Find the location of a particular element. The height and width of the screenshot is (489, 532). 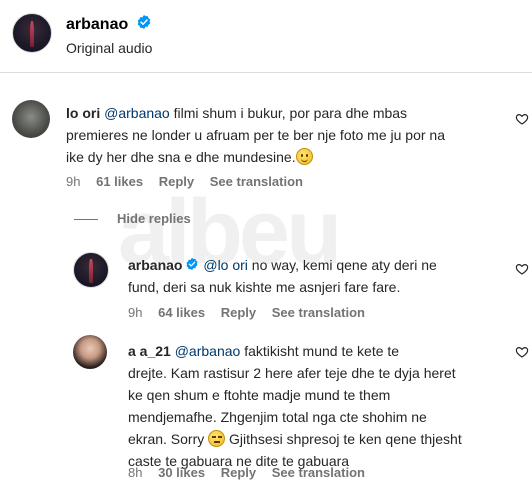

hide-replies-line is located at coordinates (86, 219).